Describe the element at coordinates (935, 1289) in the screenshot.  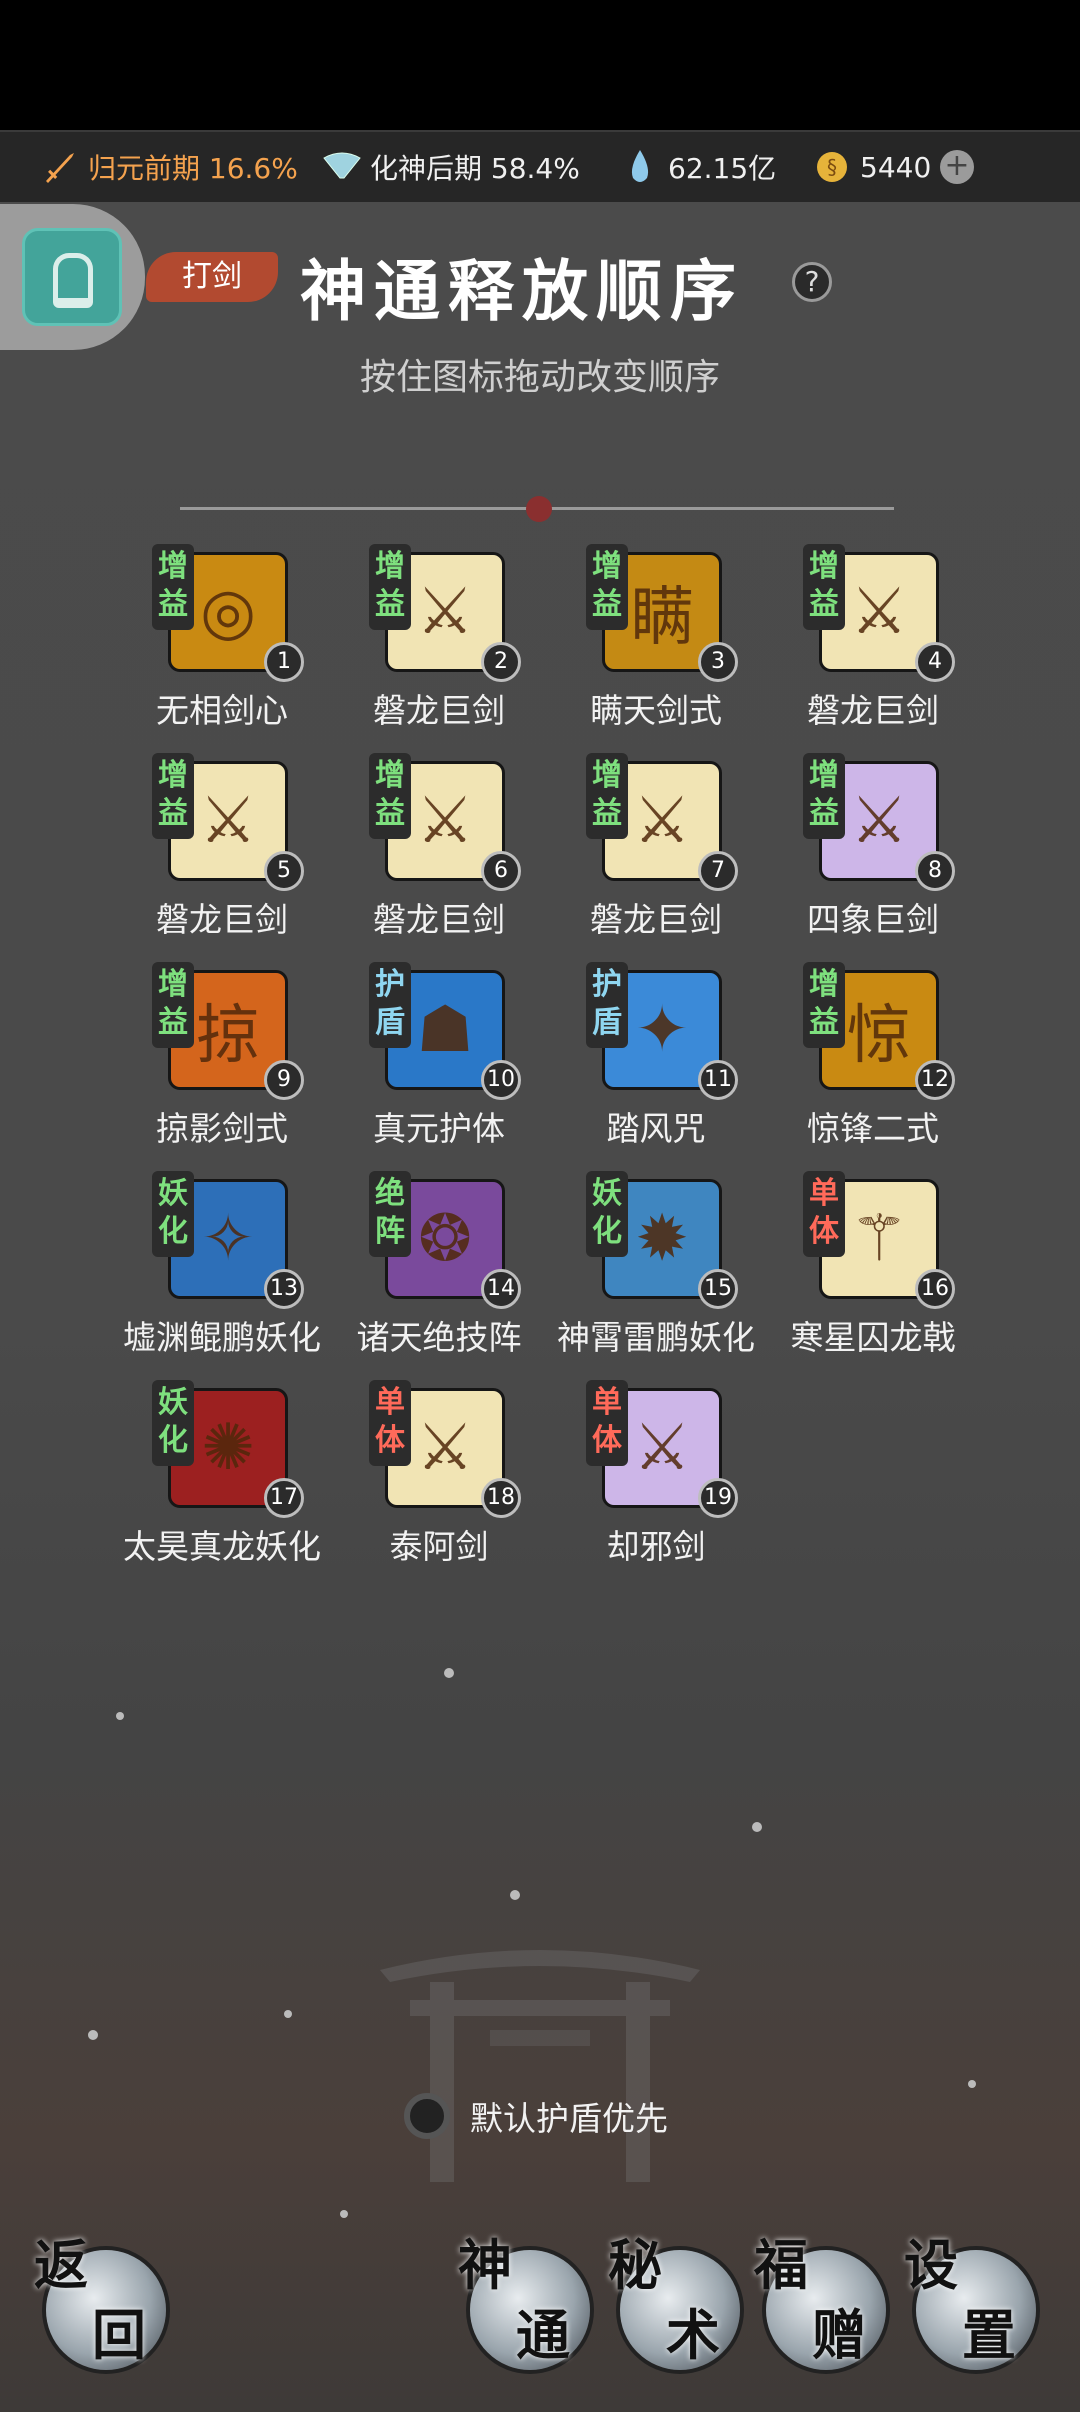
I see `skill-order-number: 16` at that location.